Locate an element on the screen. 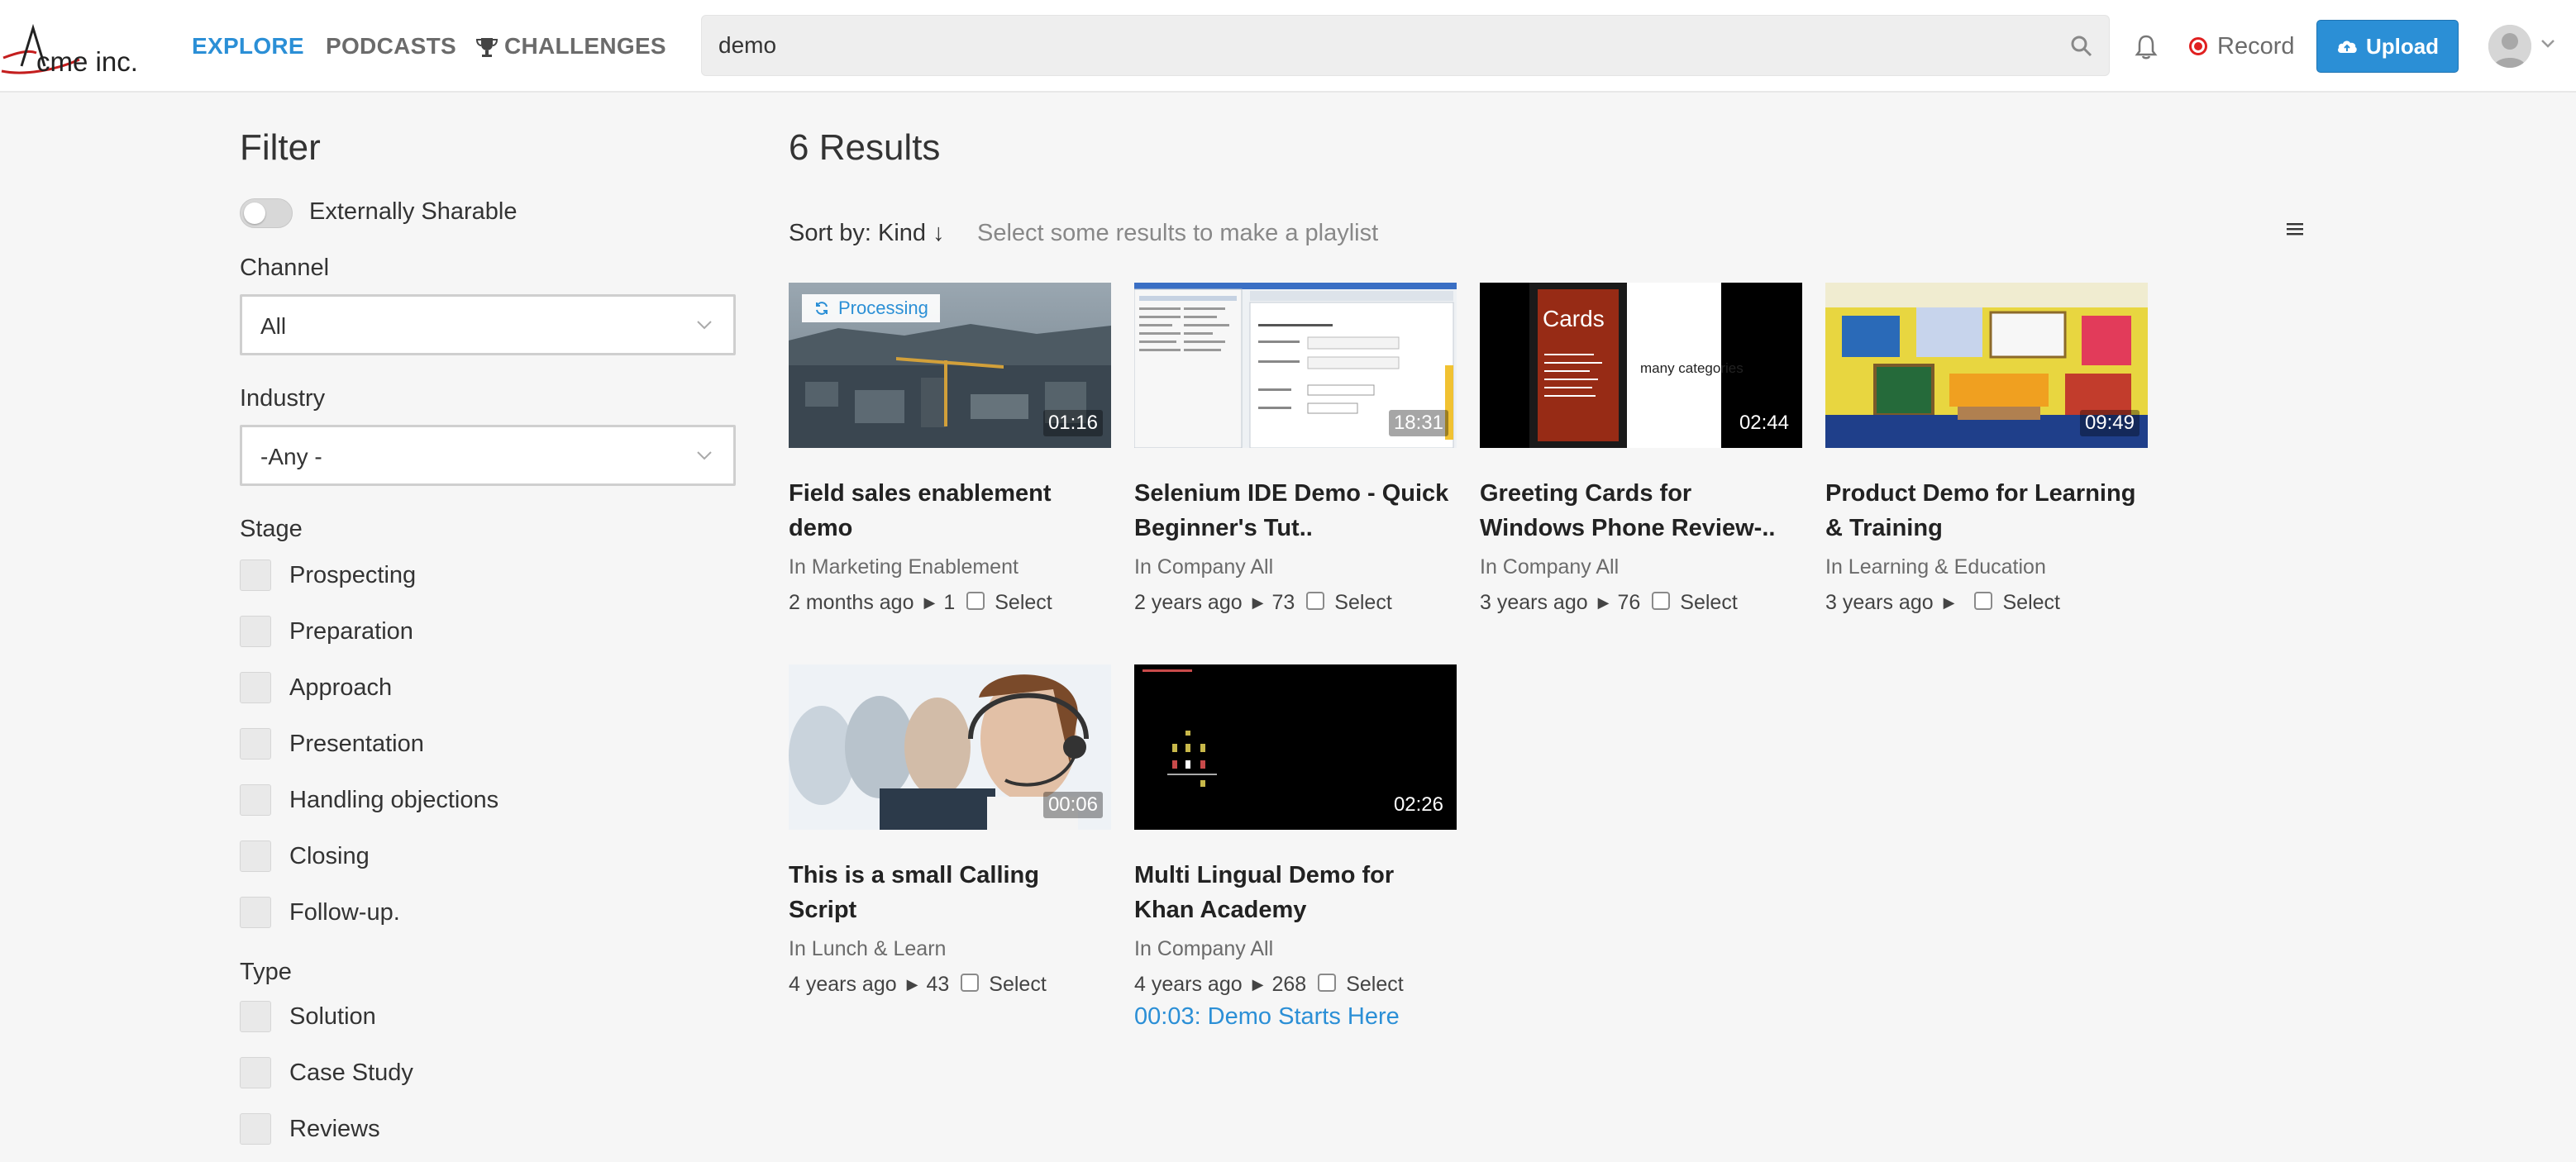 This screenshot has height=1162, width=2576. stage-option: Approach is located at coordinates (316, 687).